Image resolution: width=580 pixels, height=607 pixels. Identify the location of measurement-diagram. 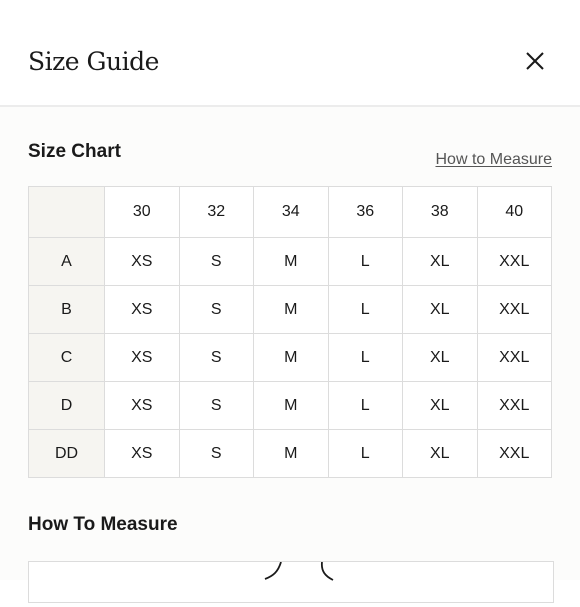
(299, 571).